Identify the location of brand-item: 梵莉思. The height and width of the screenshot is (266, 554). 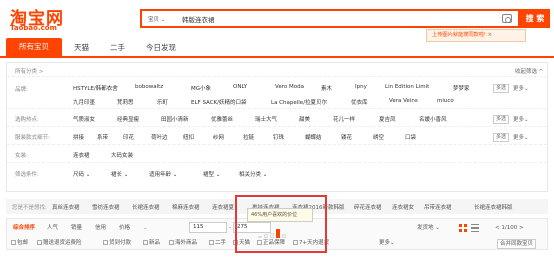
(125, 102).